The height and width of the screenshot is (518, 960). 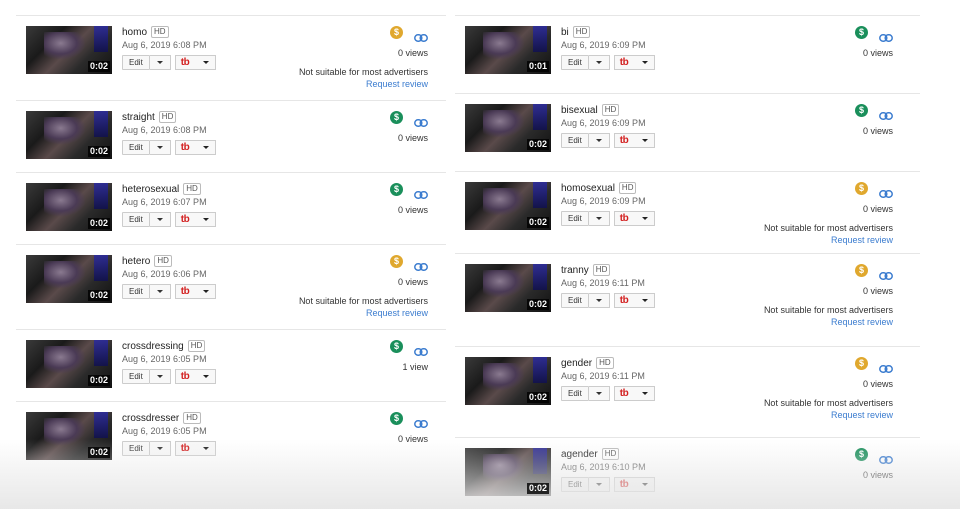 I want to click on duration-badge: 0:01, so click(x=537, y=66).